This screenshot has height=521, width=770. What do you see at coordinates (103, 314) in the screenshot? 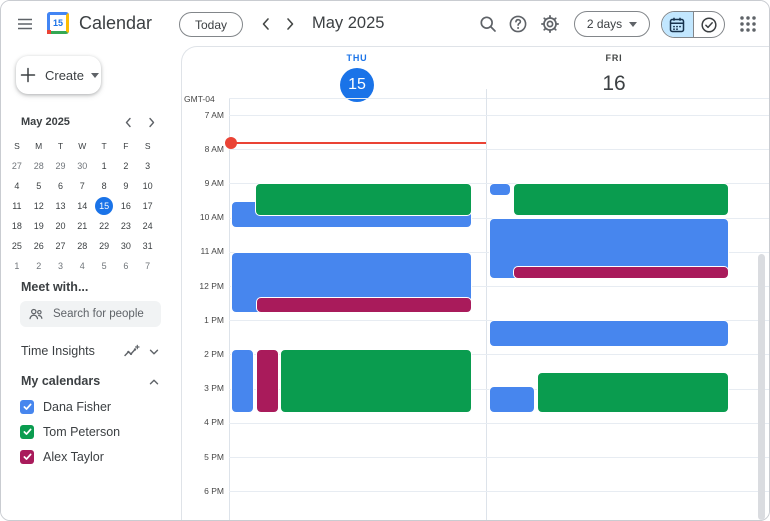
I see `search-people-input` at bounding box center [103, 314].